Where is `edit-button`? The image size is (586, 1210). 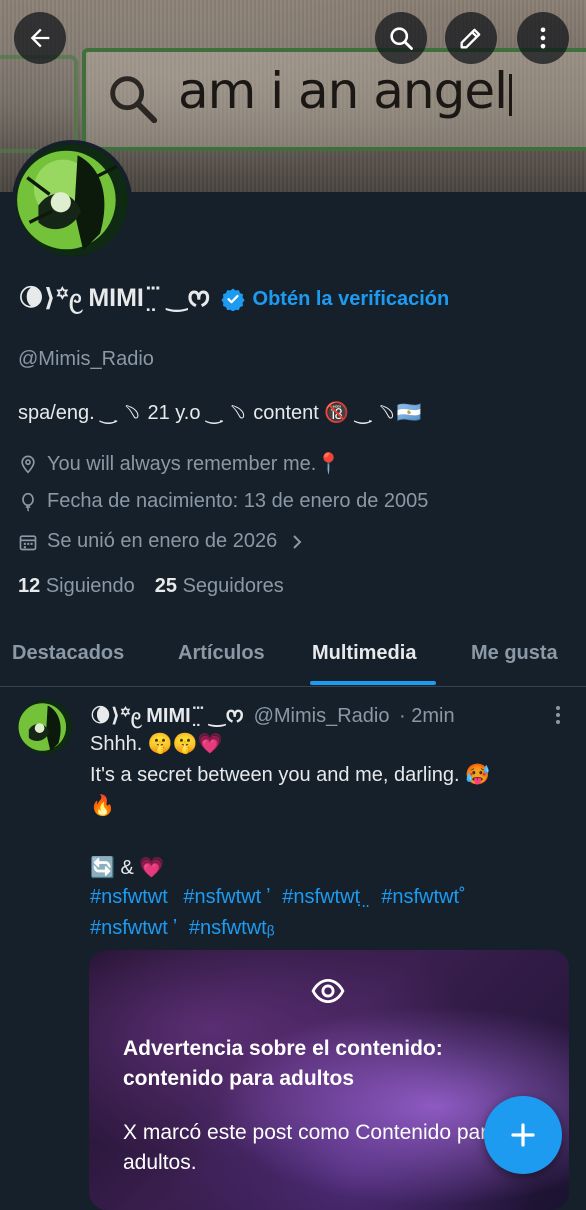
edit-button is located at coordinates (471, 38).